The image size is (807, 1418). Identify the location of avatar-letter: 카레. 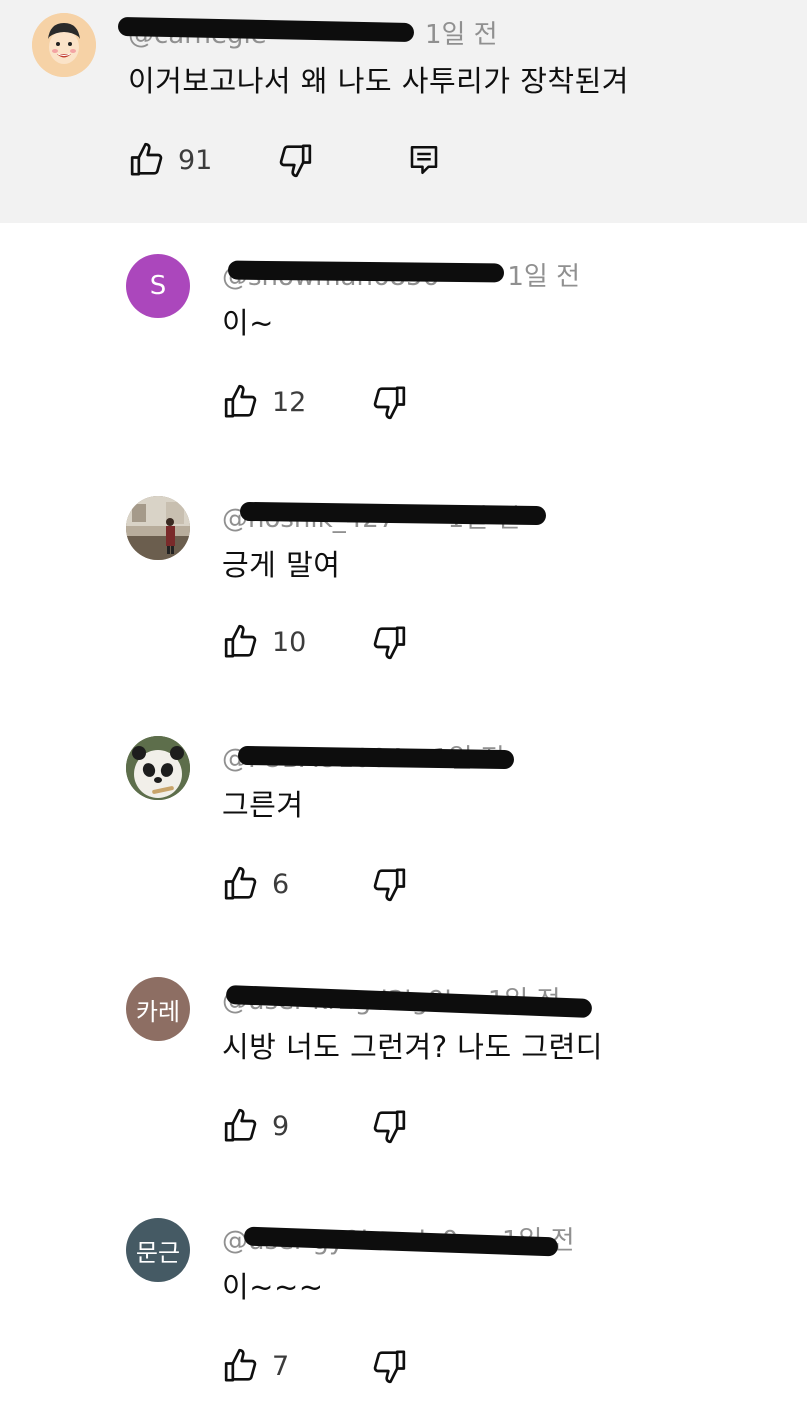
(158, 1009).